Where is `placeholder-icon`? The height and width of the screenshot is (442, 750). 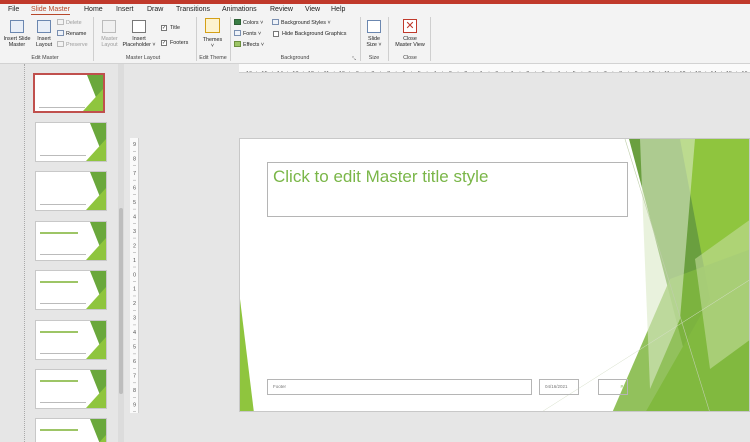
placeholder-icon is located at coordinates (139, 26).